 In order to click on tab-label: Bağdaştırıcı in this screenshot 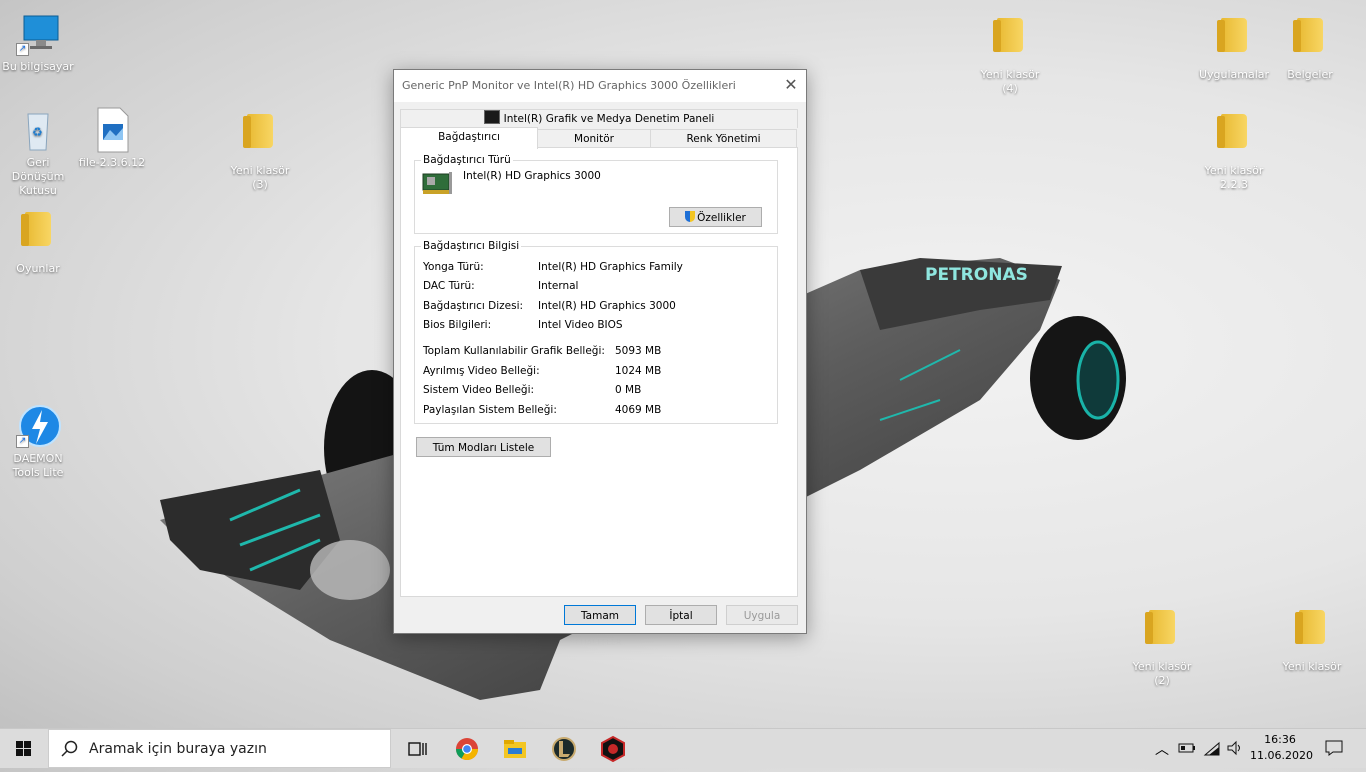, I will do `click(469, 137)`.